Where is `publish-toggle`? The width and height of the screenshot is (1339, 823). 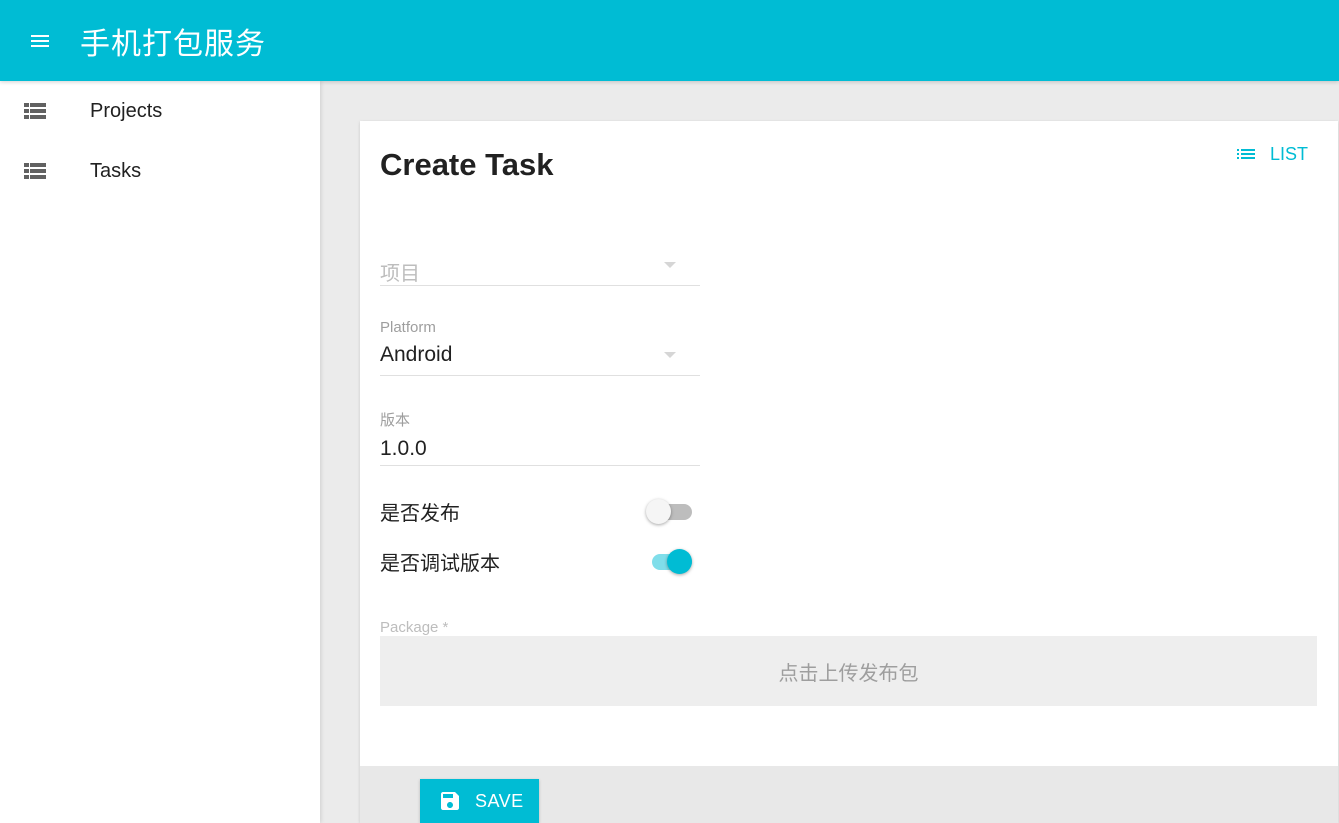 publish-toggle is located at coordinates (669, 511).